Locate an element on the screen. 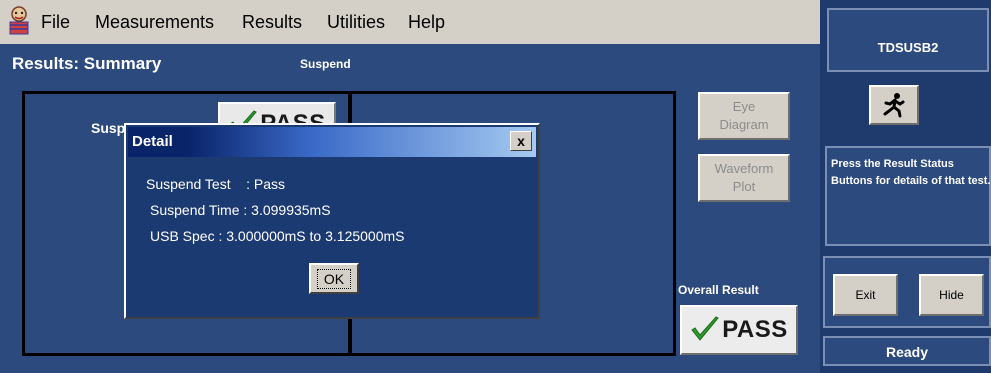  app-icon is located at coordinates (19, 20).